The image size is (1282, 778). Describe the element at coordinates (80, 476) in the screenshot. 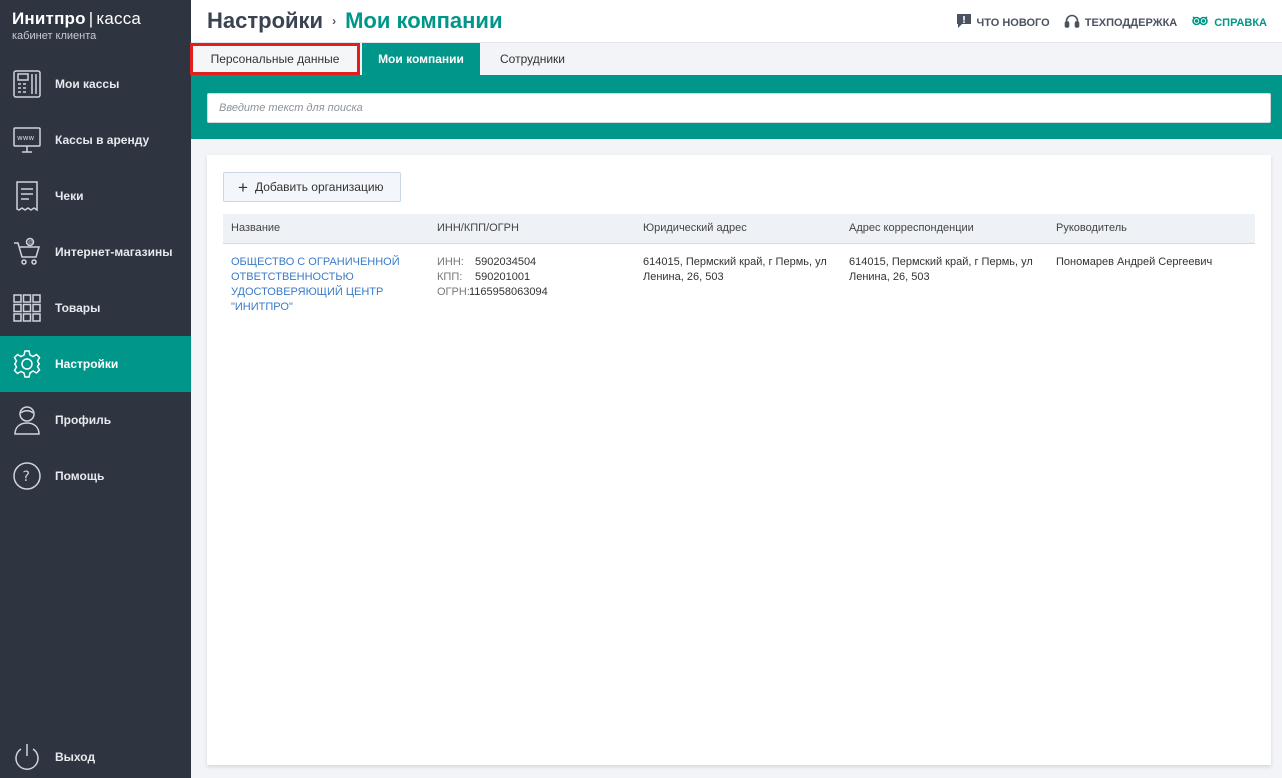

I see `sidebar-item-label: Помощь` at that location.